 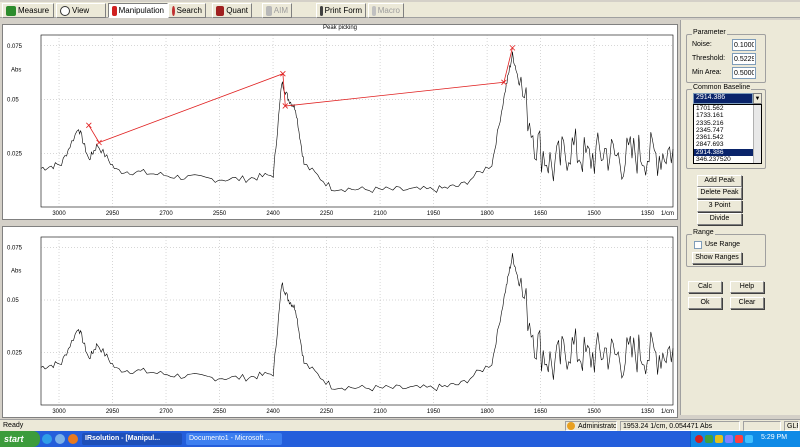 I want to click on noise-label: Noise:, so click(x=702, y=44).